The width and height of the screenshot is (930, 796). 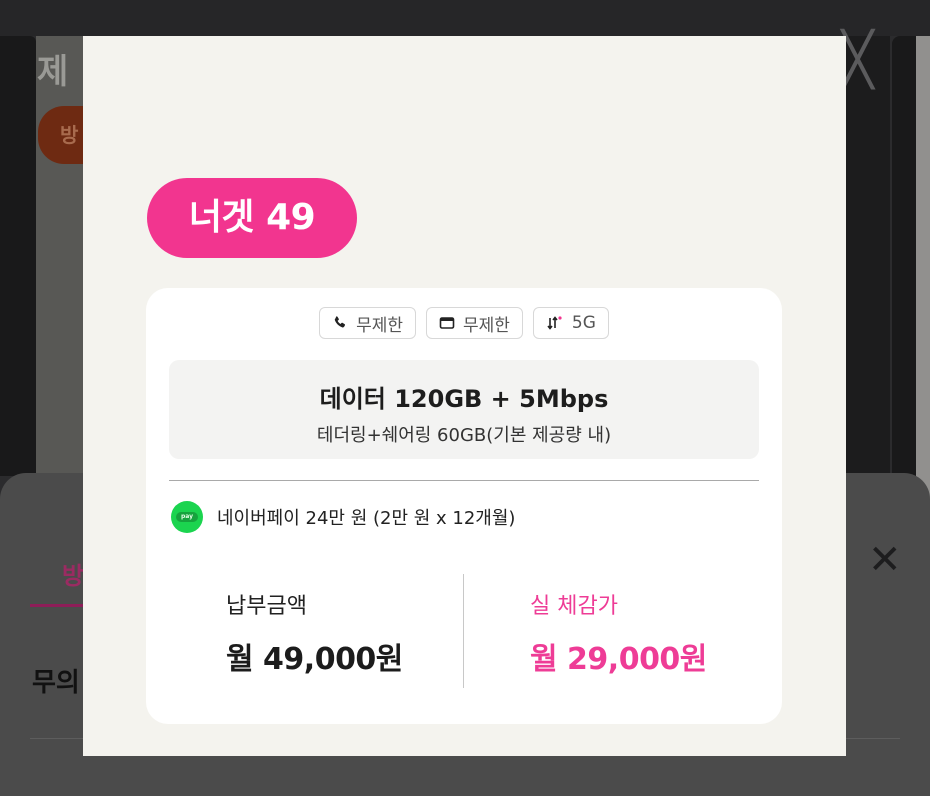 What do you see at coordinates (366, 518) in the screenshot?
I see `benefit-text: 네이버페이 24만 원 (2만 원 x 12개월)` at bounding box center [366, 518].